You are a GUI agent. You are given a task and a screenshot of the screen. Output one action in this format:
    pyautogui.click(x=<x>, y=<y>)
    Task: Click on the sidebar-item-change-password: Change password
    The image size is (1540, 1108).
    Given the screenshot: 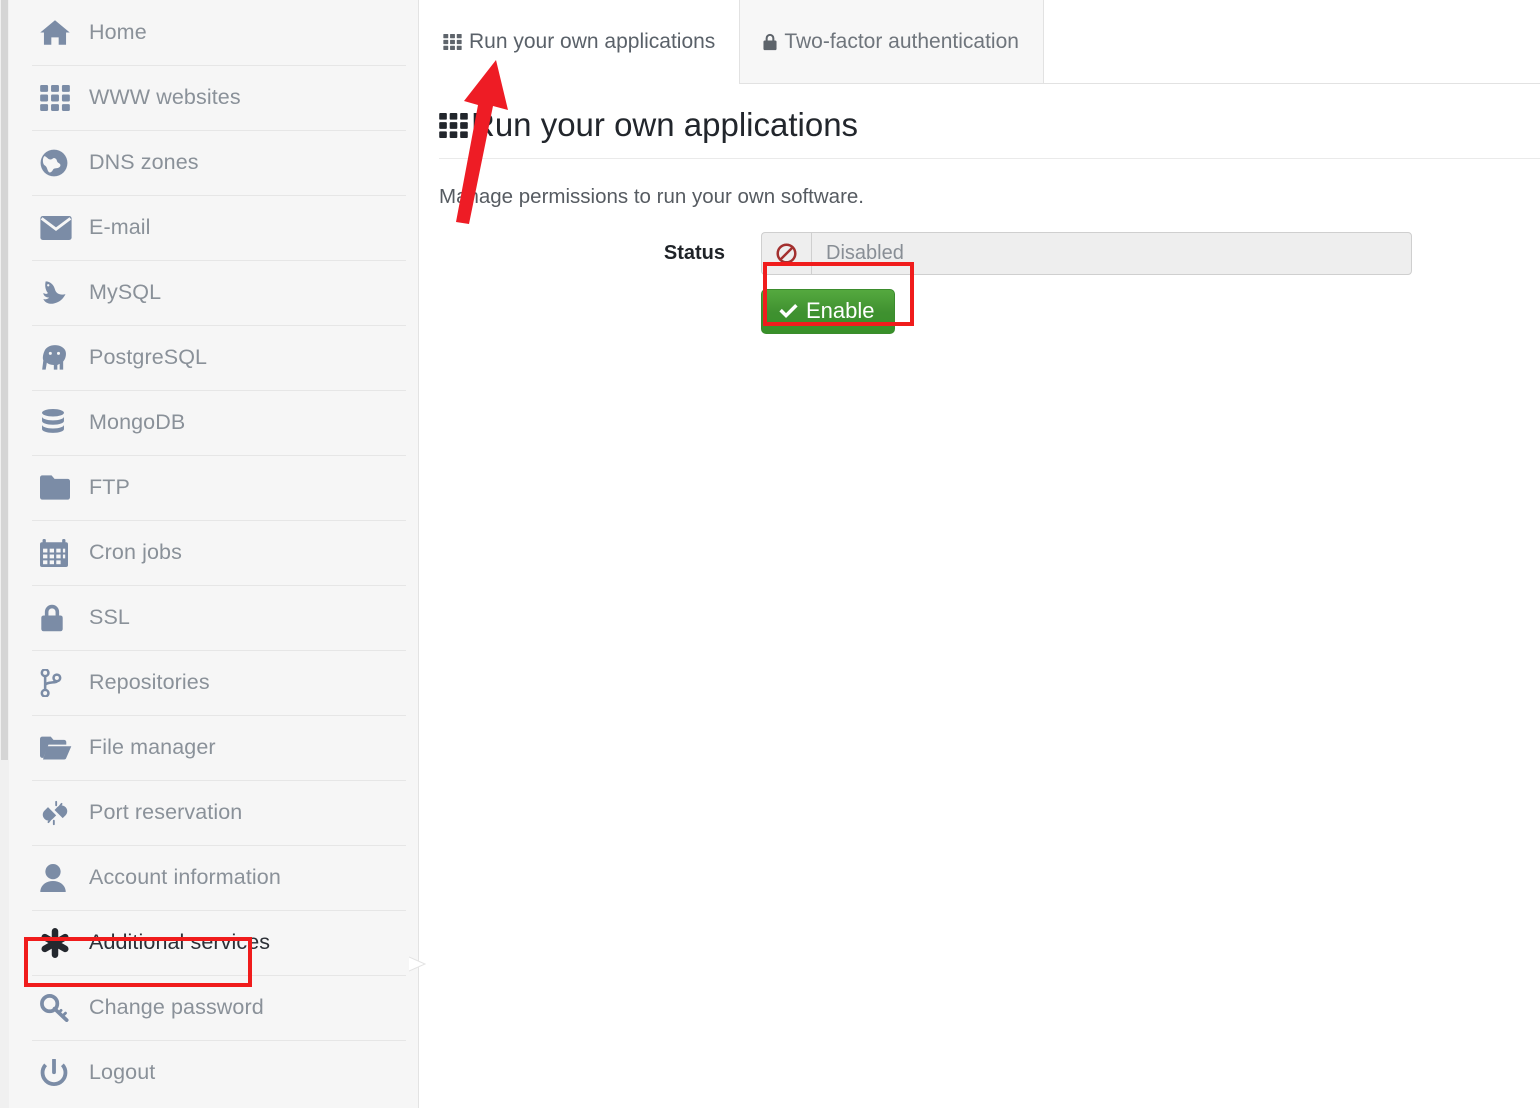 What is the action you would take?
    pyautogui.click(x=213, y=1007)
    